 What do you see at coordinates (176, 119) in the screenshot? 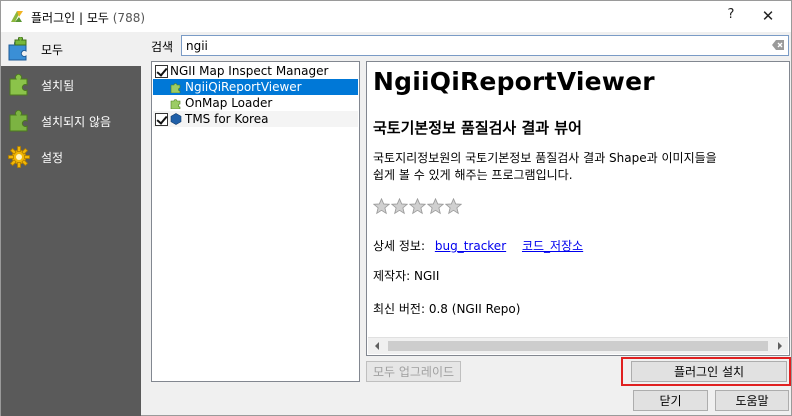
I see `globe-hex-icon` at bounding box center [176, 119].